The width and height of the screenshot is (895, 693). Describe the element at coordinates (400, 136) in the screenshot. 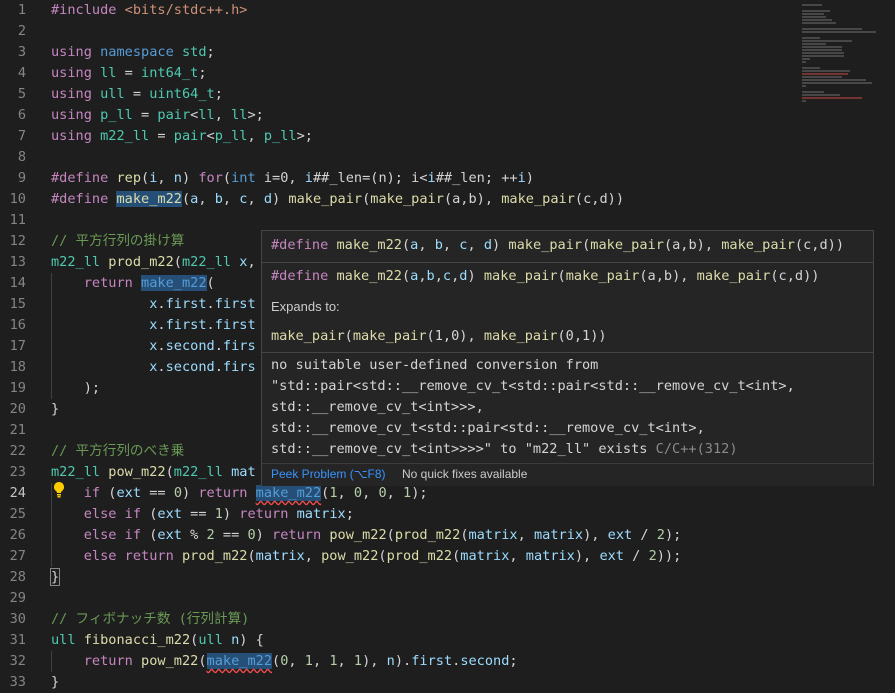

I see `code-line: 7 using m22_ll = pair<p_ll, p_ll>;` at that location.